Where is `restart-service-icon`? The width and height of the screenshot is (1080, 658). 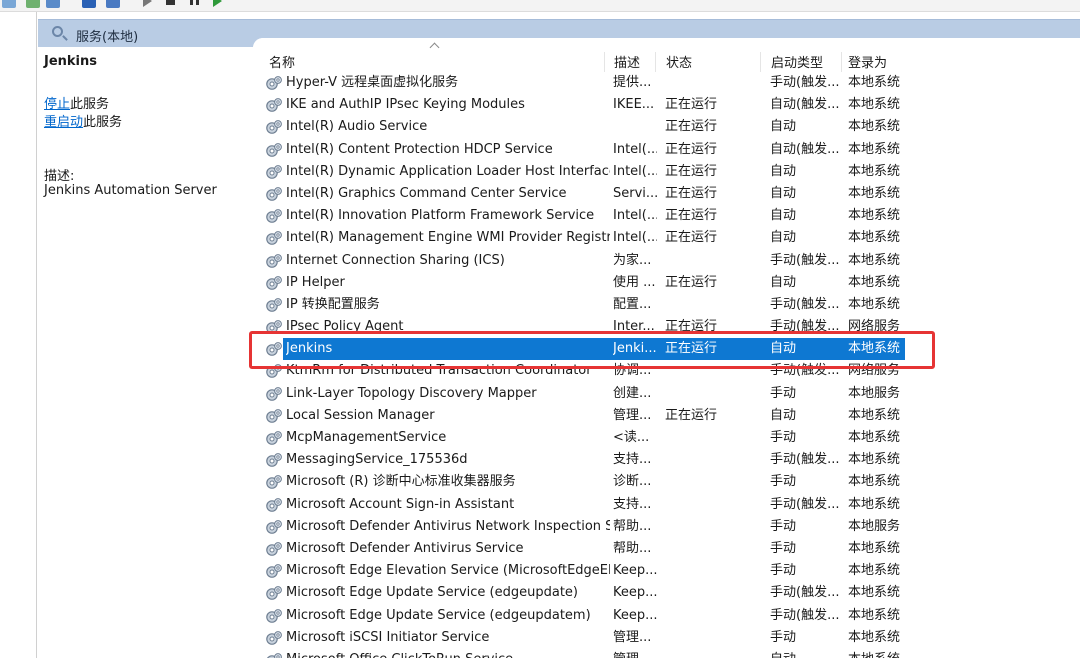 restart-service-icon is located at coordinates (217, 3).